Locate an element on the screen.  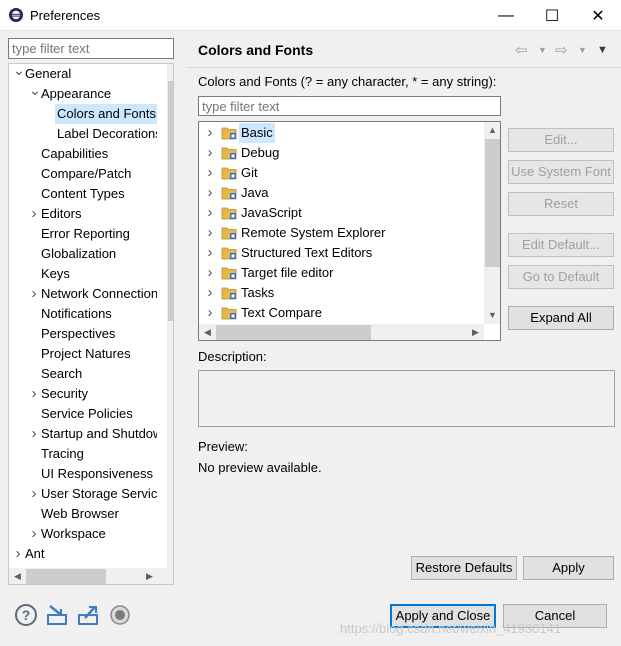
nav-item: › User Storage Service is located at coordinates (83, 494).